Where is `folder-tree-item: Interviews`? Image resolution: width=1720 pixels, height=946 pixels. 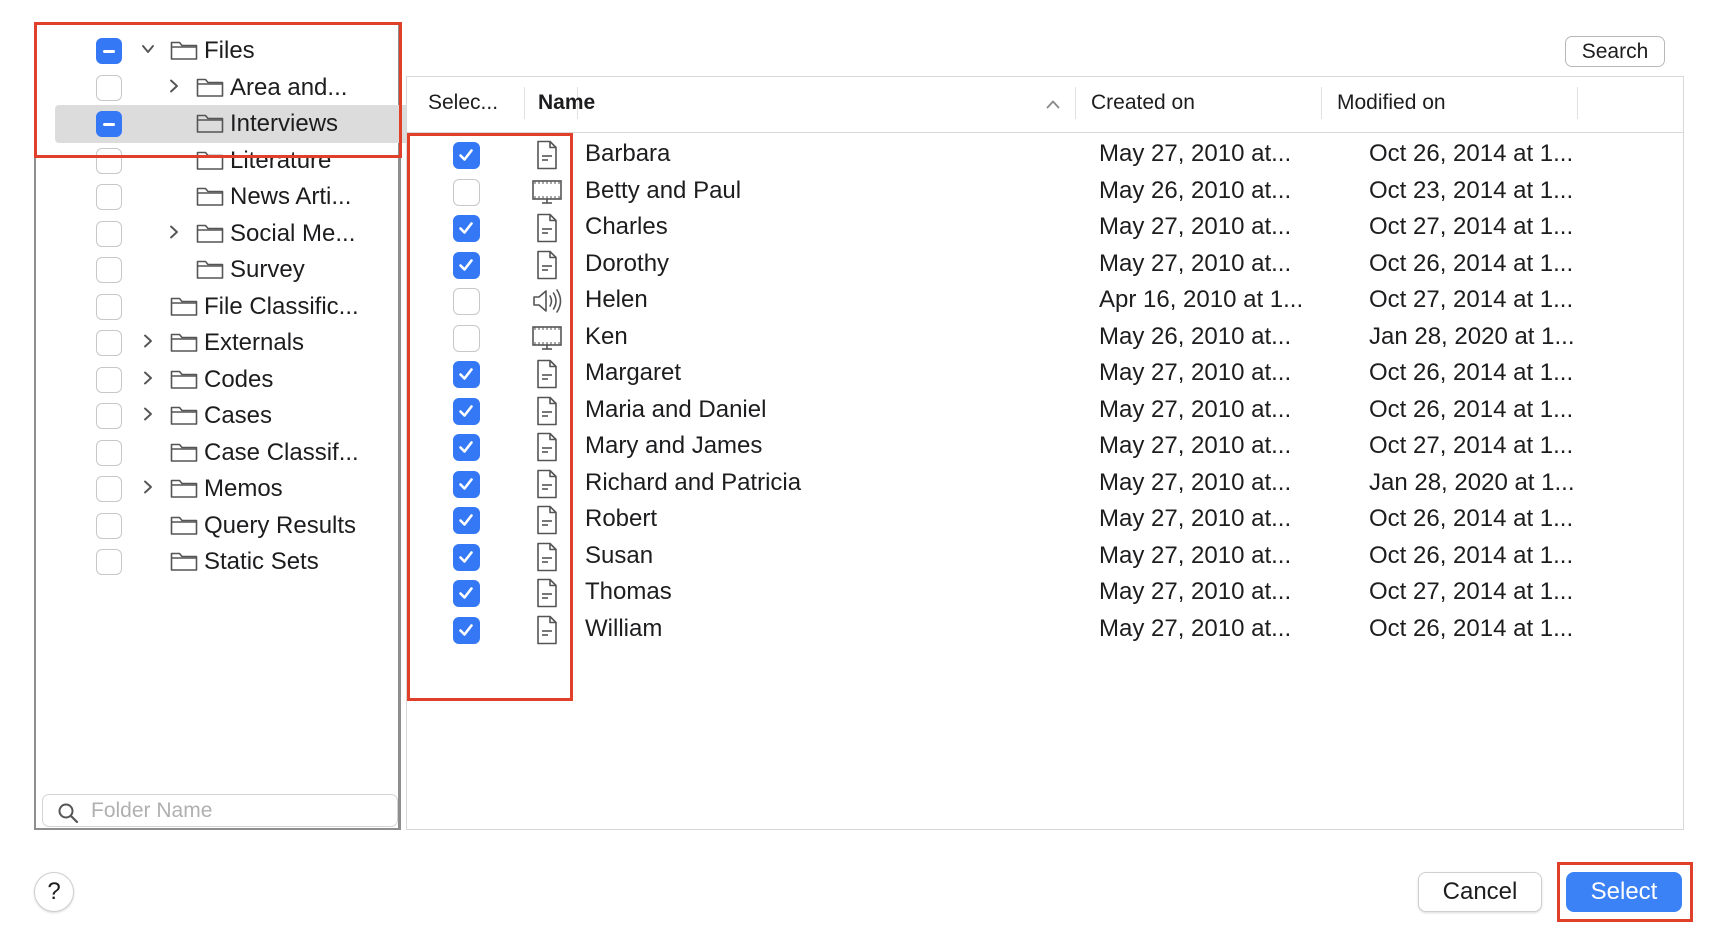 folder-tree-item: Interviews is located at coordinates (232, 123).